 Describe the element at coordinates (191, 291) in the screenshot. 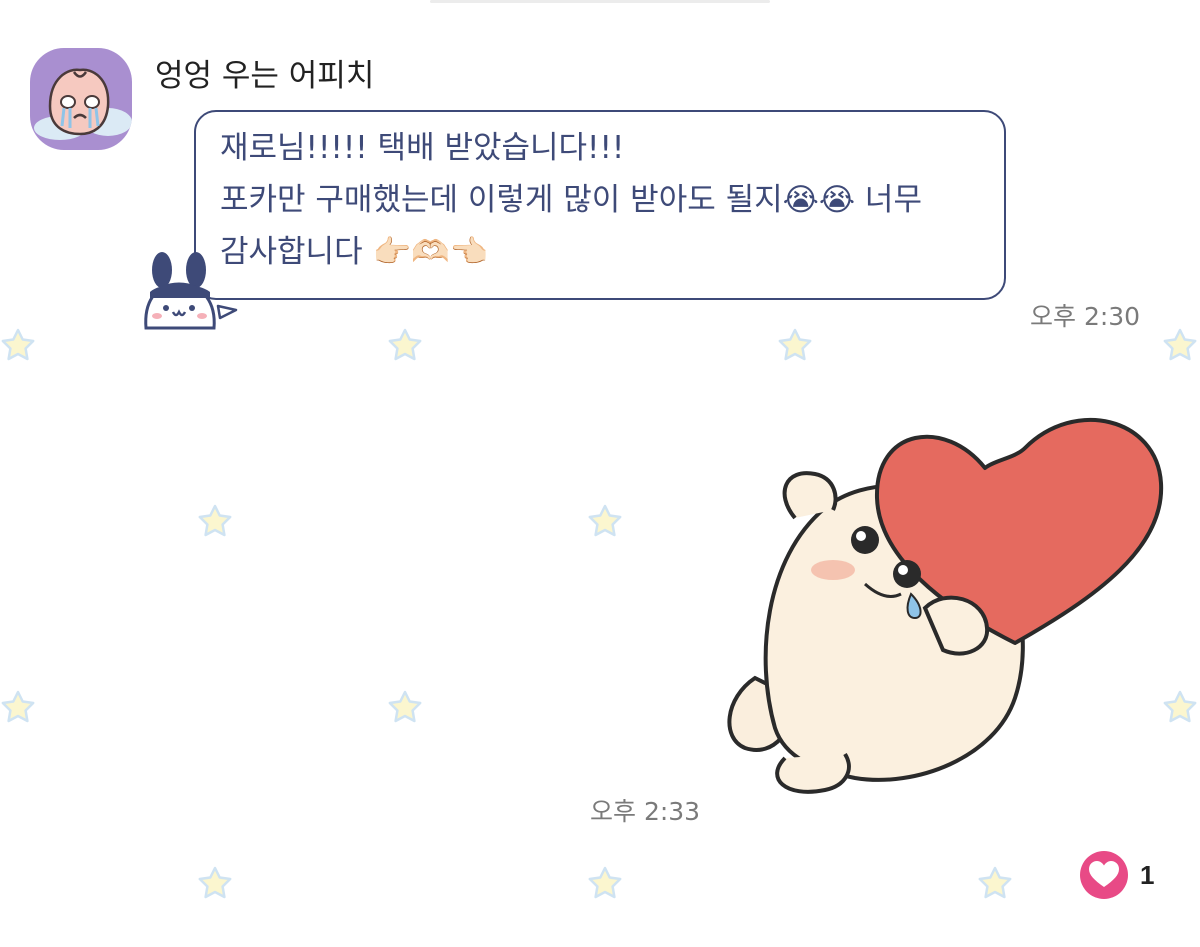

I see `bunny-mascot-icon` at that location.